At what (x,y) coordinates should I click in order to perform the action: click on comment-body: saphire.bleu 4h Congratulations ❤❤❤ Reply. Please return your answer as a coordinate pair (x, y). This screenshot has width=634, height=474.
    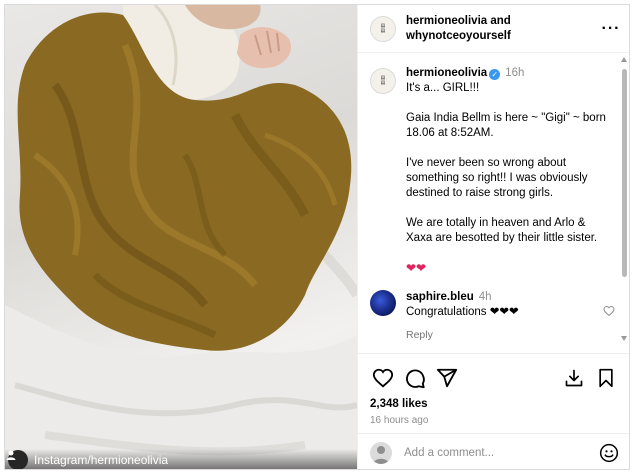
    Looking at the image, I should click on (496, 316).